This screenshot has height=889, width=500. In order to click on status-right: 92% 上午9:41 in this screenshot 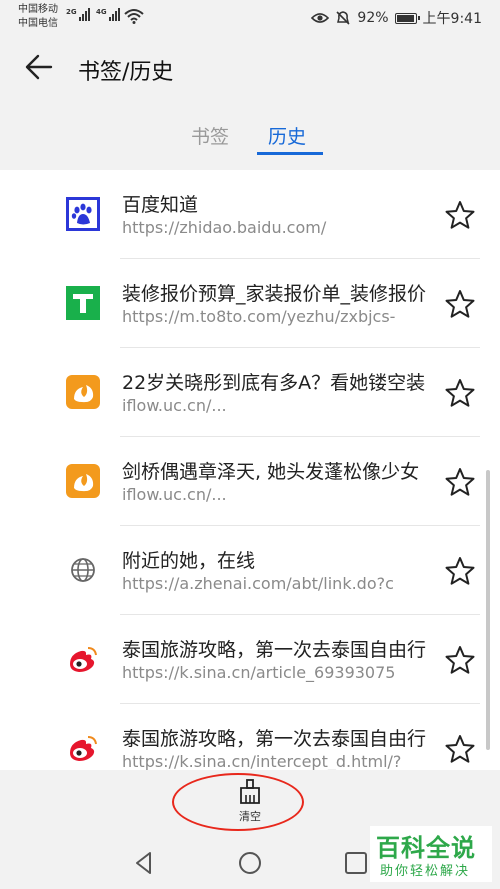, I will do `click(396, 18)`.